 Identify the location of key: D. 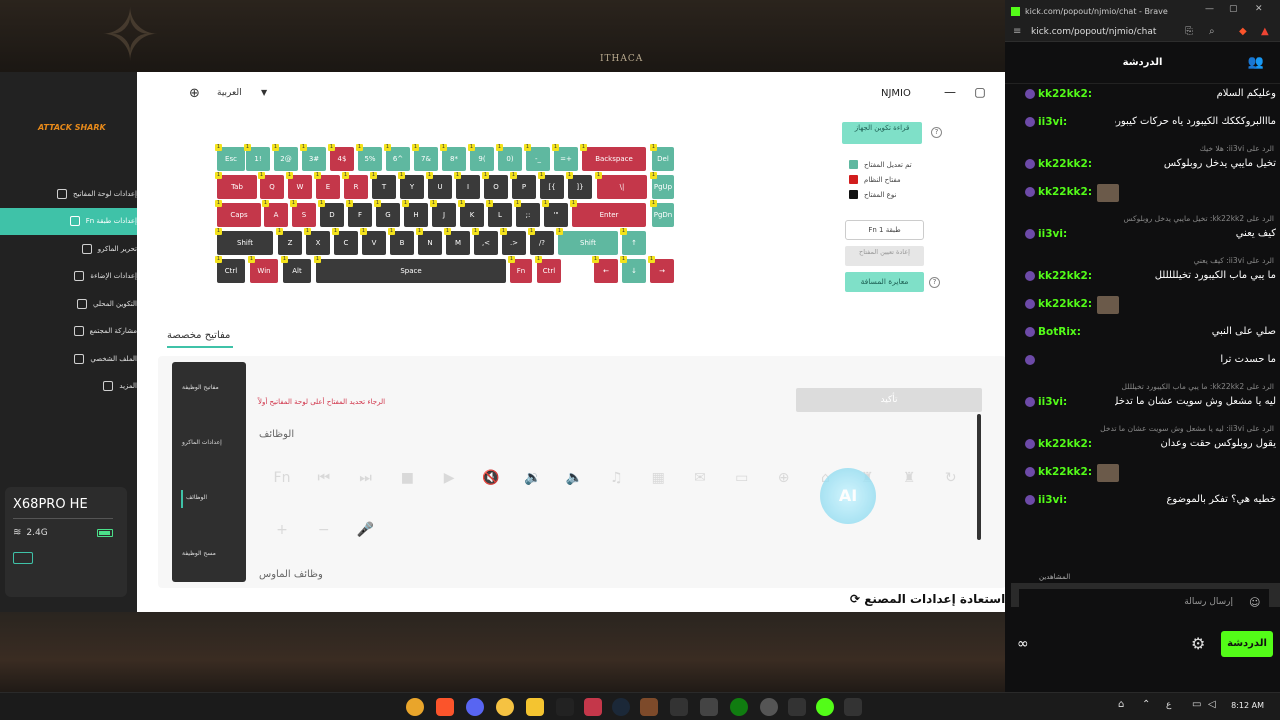
(331, 213).